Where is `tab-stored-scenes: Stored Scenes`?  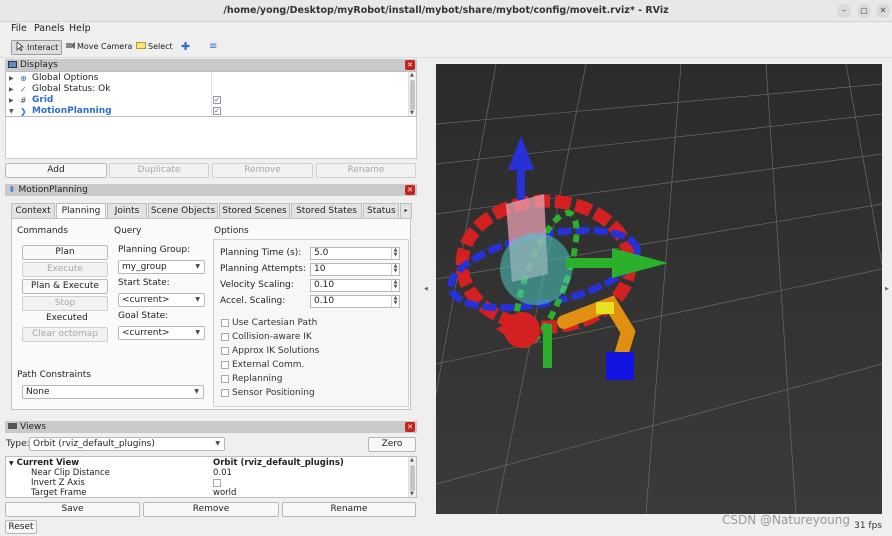
tab-stored-scenes: Stored Scenes is located at coordinates (254, 210).